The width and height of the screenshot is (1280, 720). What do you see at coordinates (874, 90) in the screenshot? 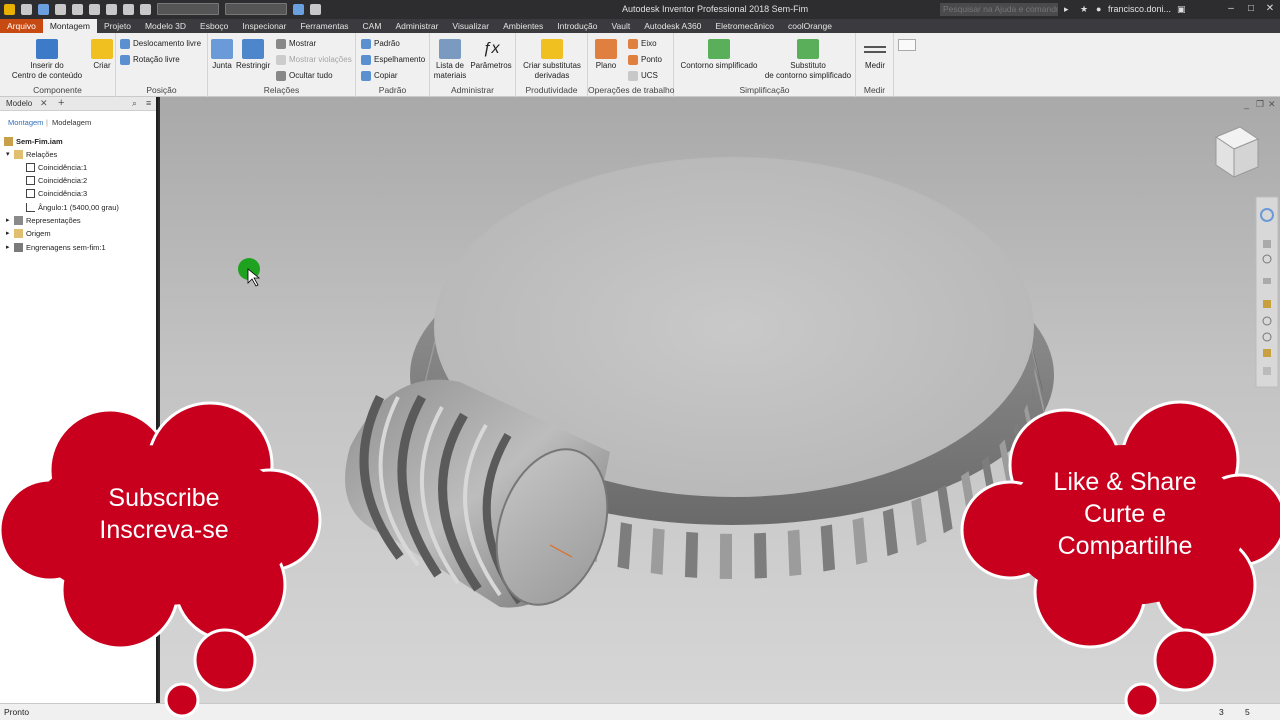
I see `panel-title-medir: Medir` at bounding box center [874, 90].